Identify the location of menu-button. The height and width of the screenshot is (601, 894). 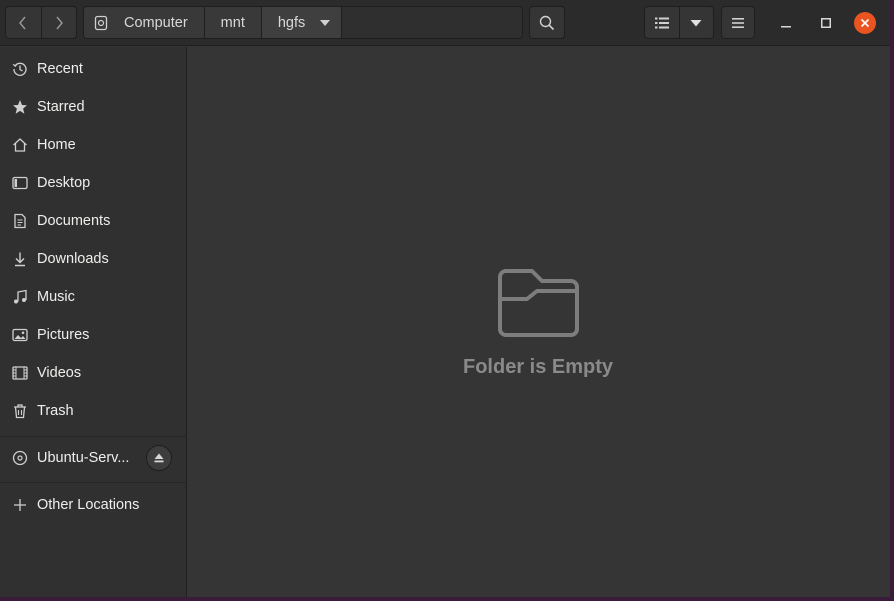
(738, 22).